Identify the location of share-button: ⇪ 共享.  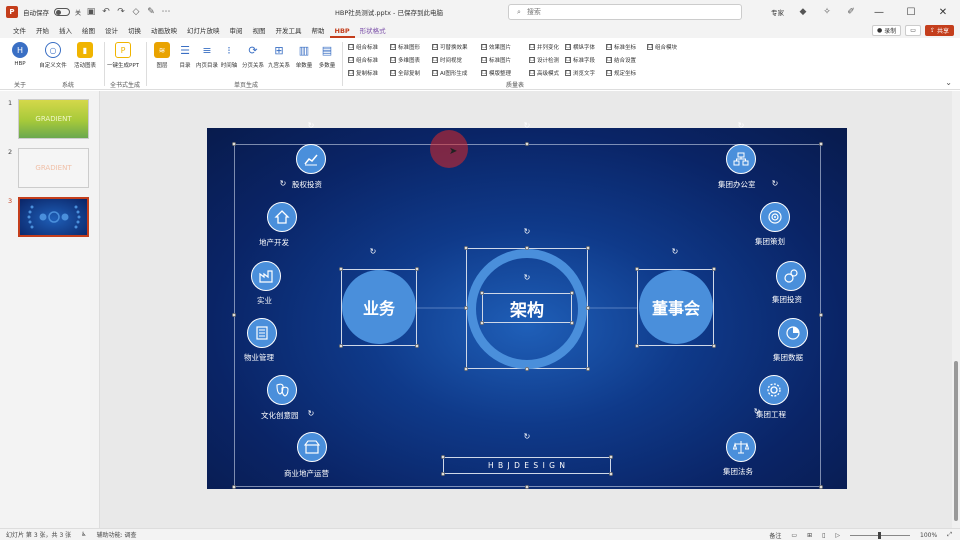
(939, 30).